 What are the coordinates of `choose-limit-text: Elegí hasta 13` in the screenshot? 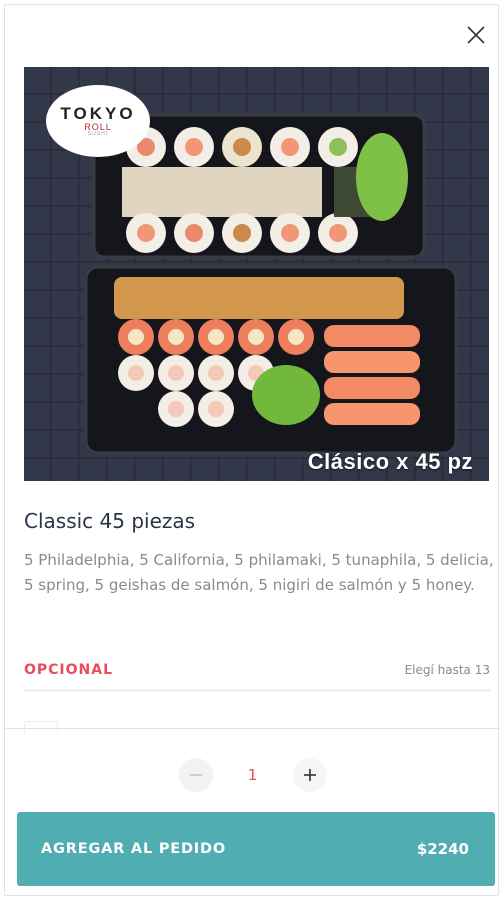 It's located at (447, 670).